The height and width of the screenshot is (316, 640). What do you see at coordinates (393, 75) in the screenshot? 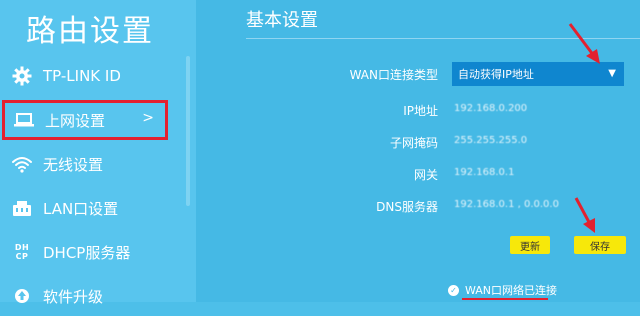
I see `wan-type-label: WAN口连接类型` at bounding box center [393, 75].